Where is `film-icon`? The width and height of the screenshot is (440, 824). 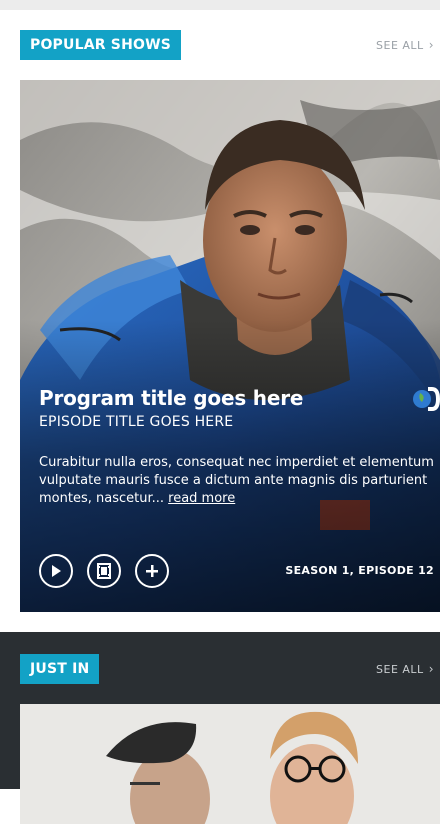
film-icon is located at coordinates (104, 571).